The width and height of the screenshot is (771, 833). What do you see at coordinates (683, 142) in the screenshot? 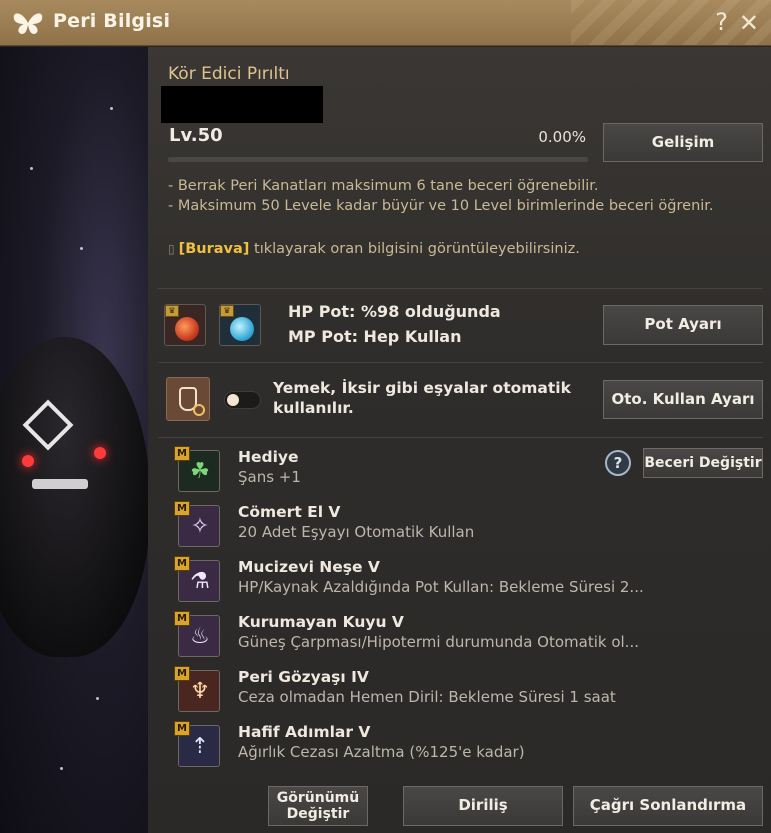
I see `gelisim-button: Gelişim` at bounding box center [683, 142].